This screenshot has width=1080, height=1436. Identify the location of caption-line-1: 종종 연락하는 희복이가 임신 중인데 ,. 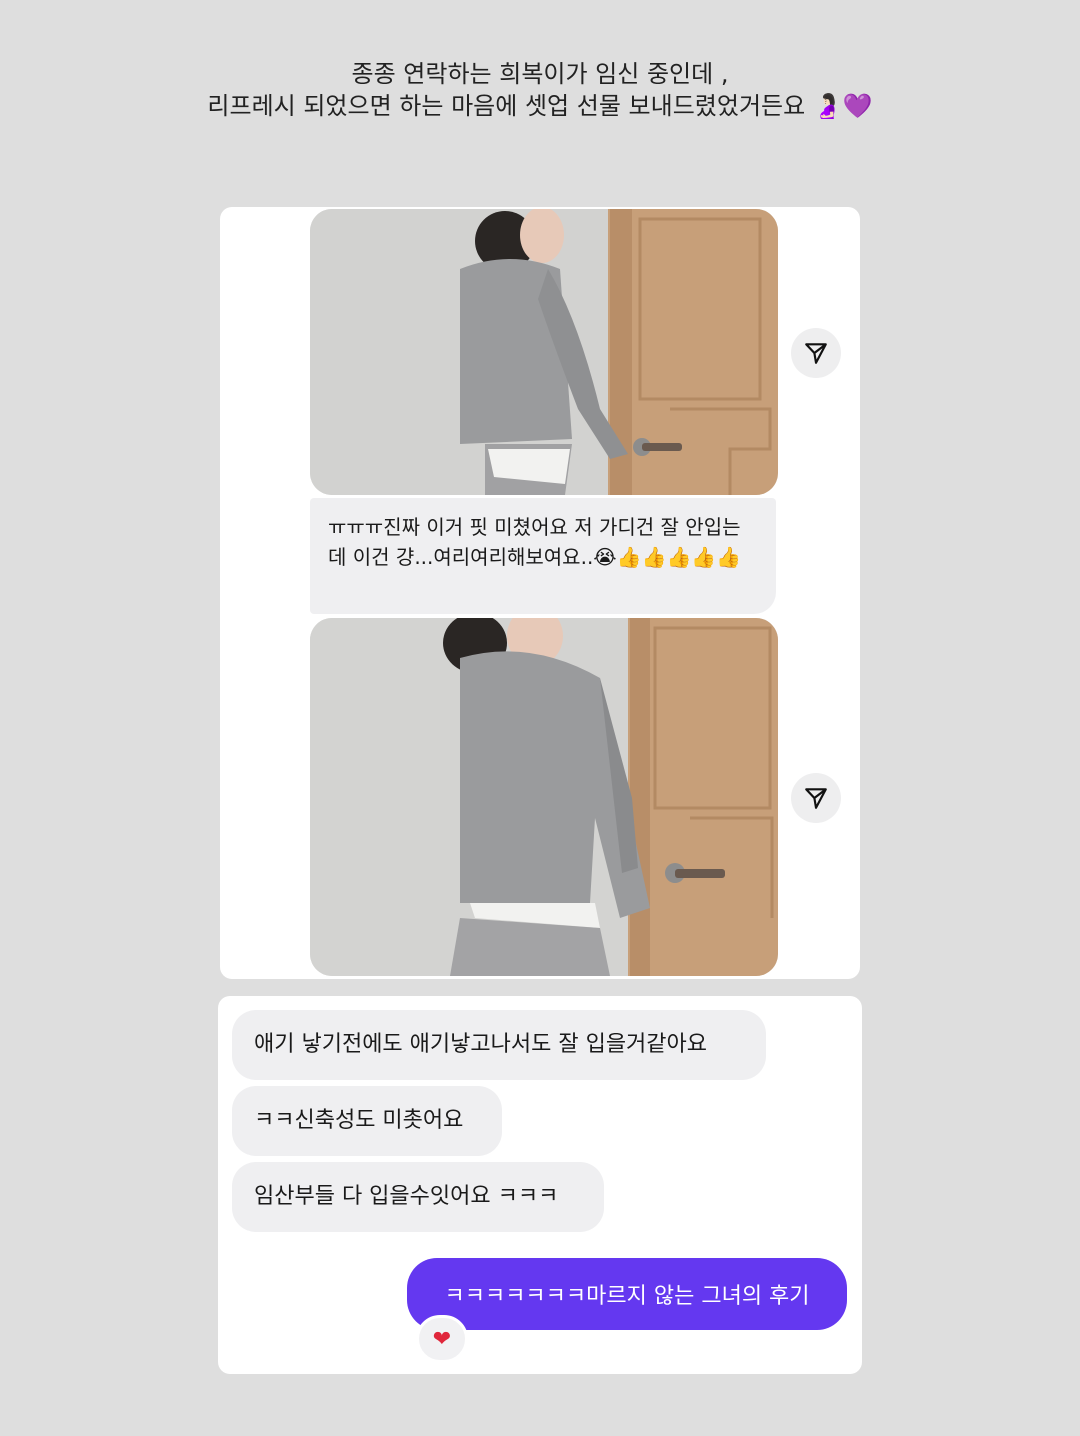
(540, 74).